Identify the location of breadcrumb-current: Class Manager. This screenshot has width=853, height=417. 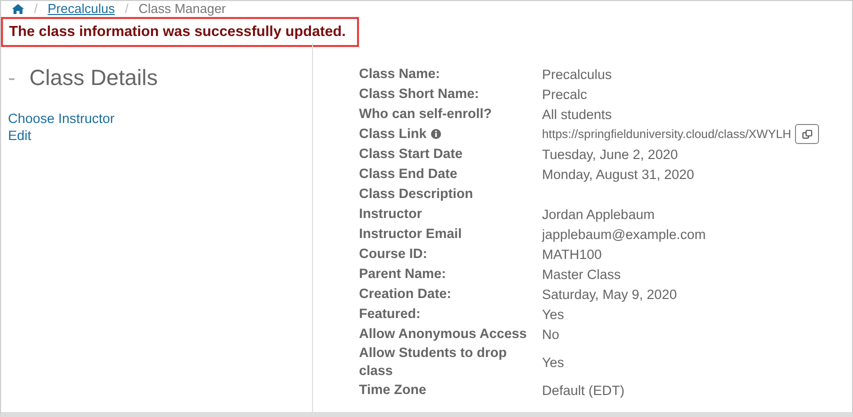
(182, 9).